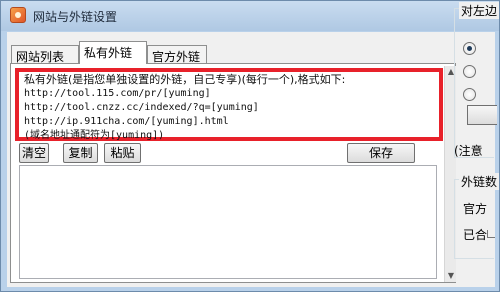 The height and width of the screenshot is (292, 500). I want to click on info-wildcard-note: (域名地址通配符为[yuming]), so click(94, 135).